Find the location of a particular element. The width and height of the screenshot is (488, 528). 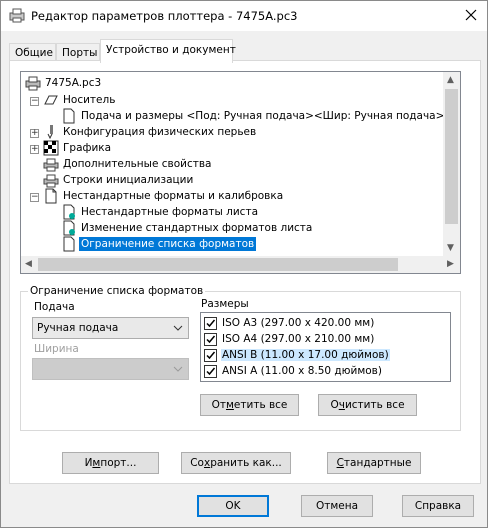

tab-device-document-label: Устройство и документ is located at coordinates (171, 50).